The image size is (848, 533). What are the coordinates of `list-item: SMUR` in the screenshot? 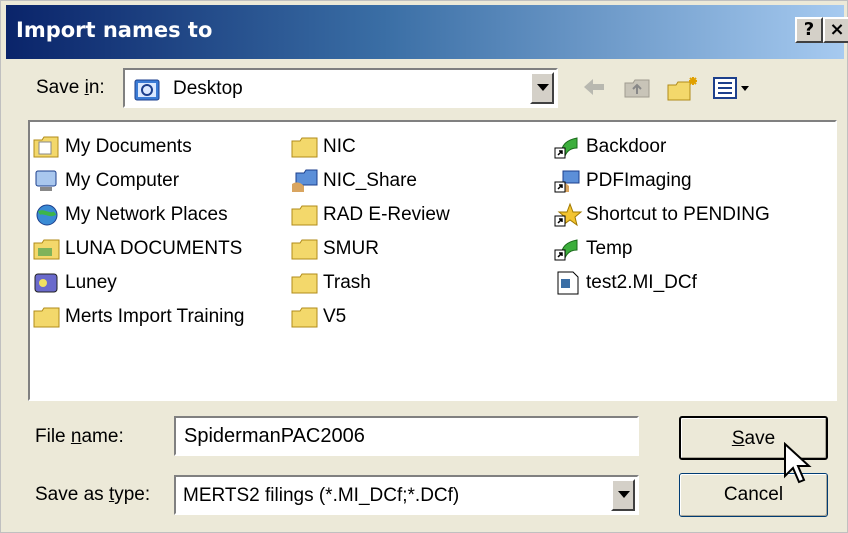 It's located at (370, 249).